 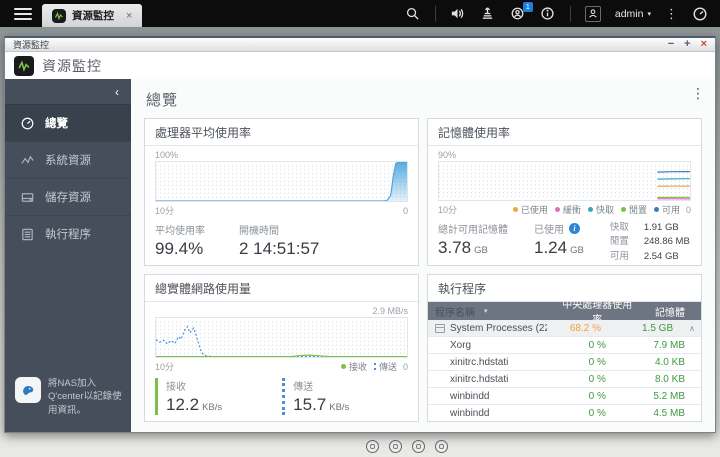 What do you see at coordinates (633, 14) in the screenshot?
I see `user-menu: admin ▾` at bounding box center [633, 14].